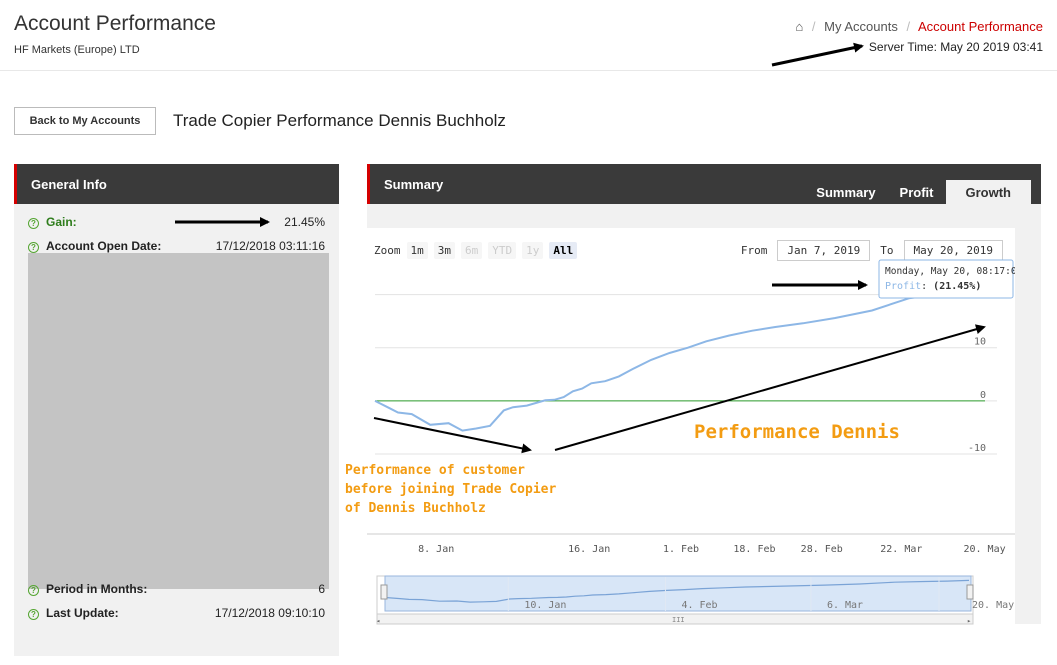  Describe the element at coordinates (970, 592) in the screenshot. I see `navigator-right-handle` at that location.